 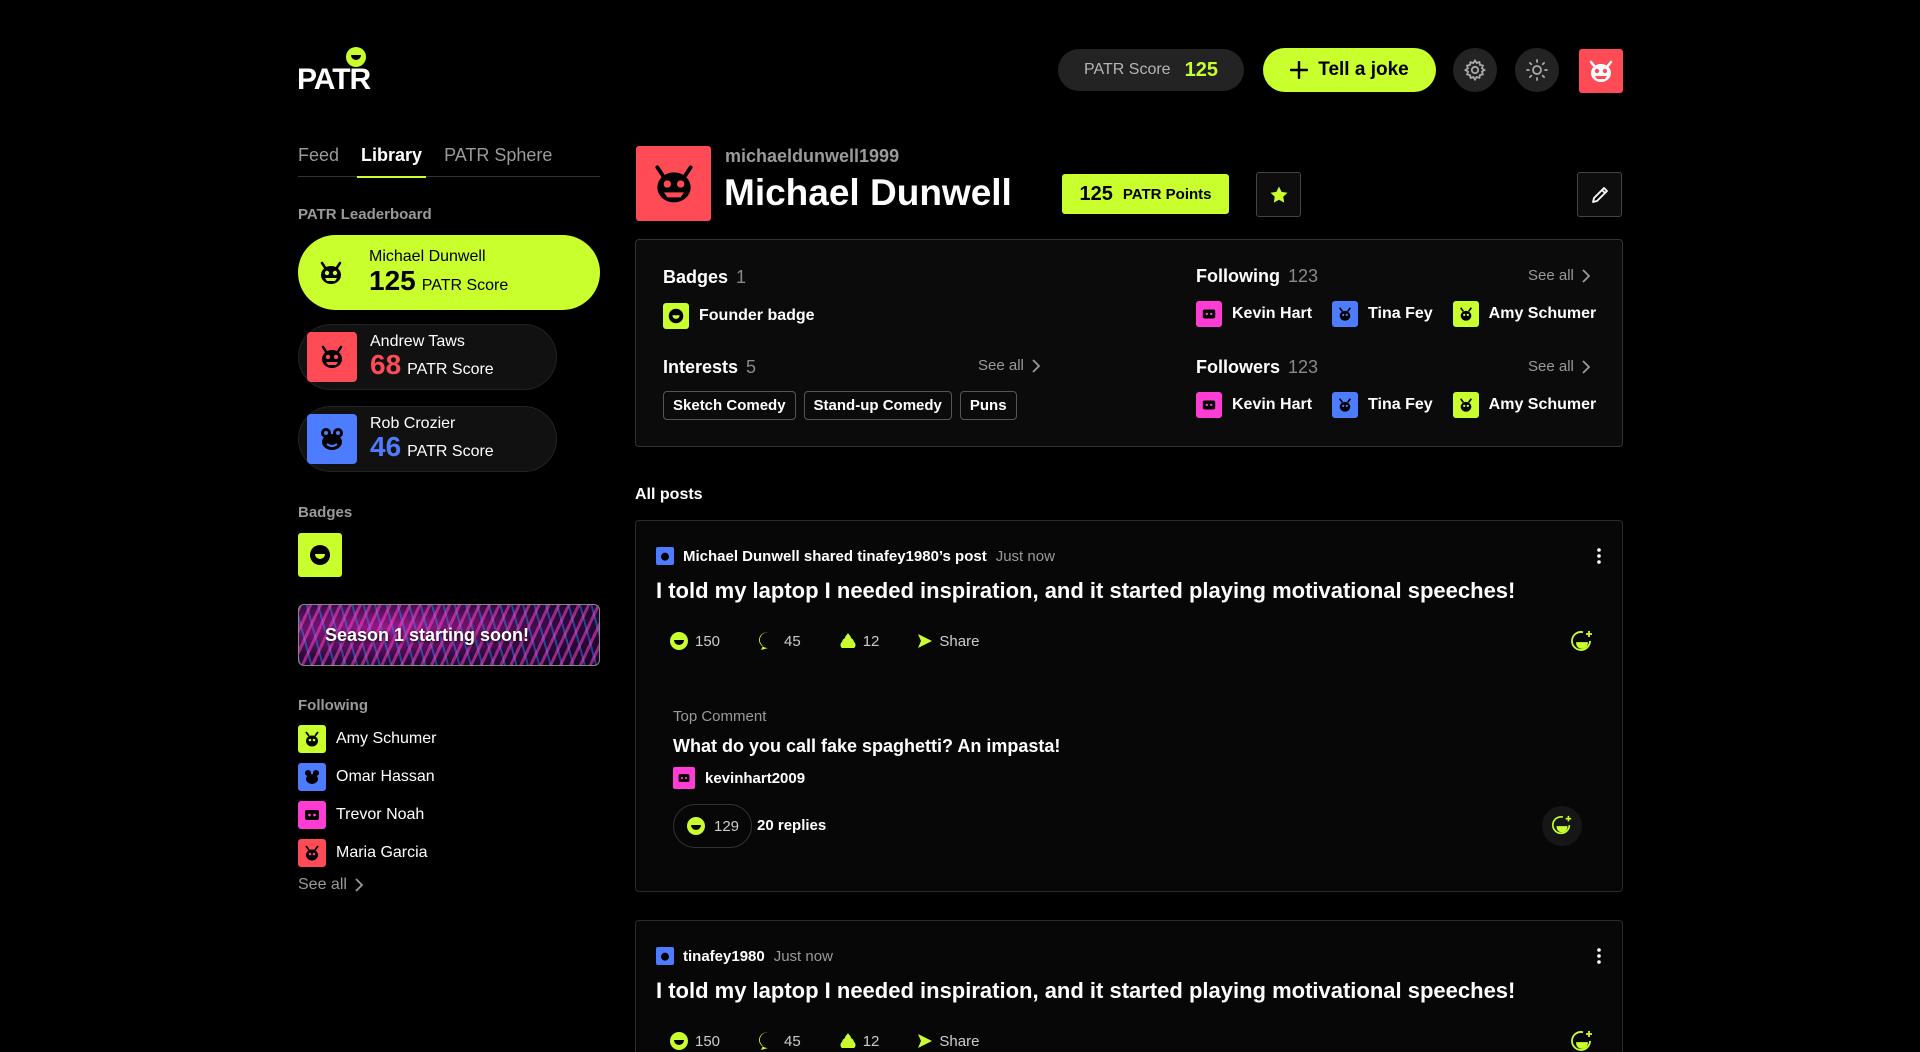 What do you see at coordinates (322, 884) in the screenshot?
I see `see-all-label: See all` at bounding box center [322, 884].